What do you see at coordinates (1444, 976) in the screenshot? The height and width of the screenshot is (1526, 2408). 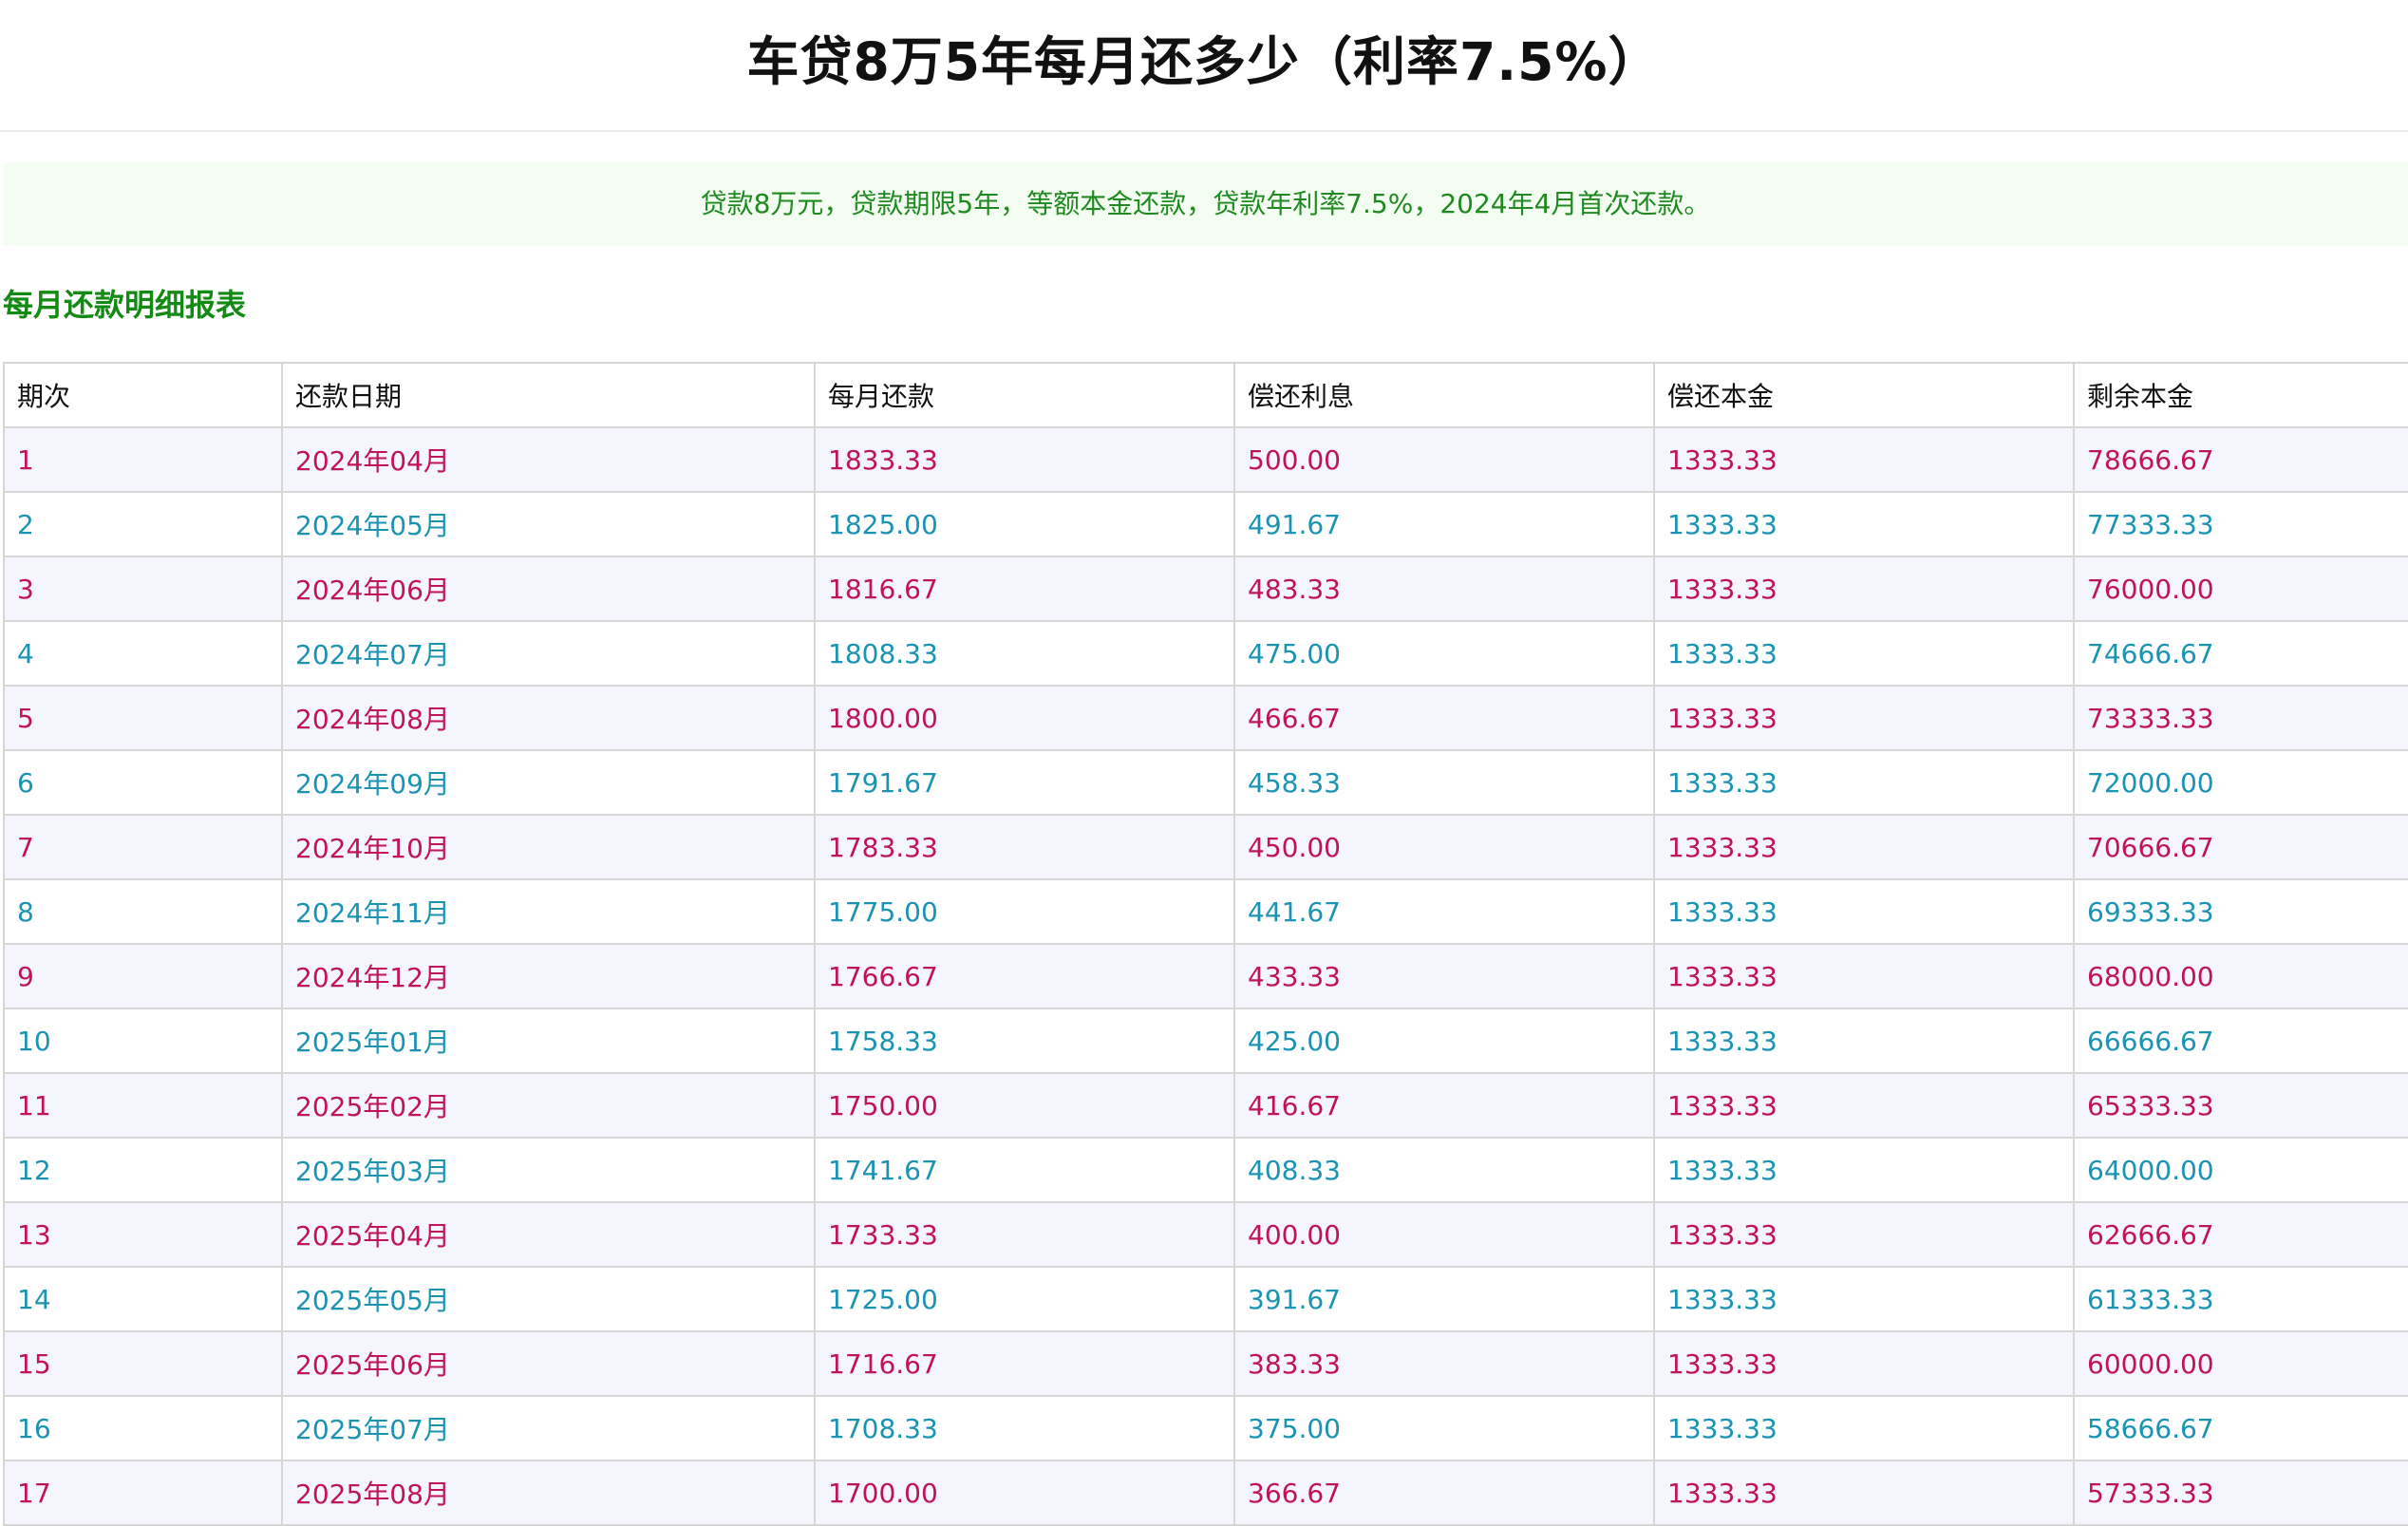 I see `cell-interest-paid: 433.33` at bounding box center [1444, 976].